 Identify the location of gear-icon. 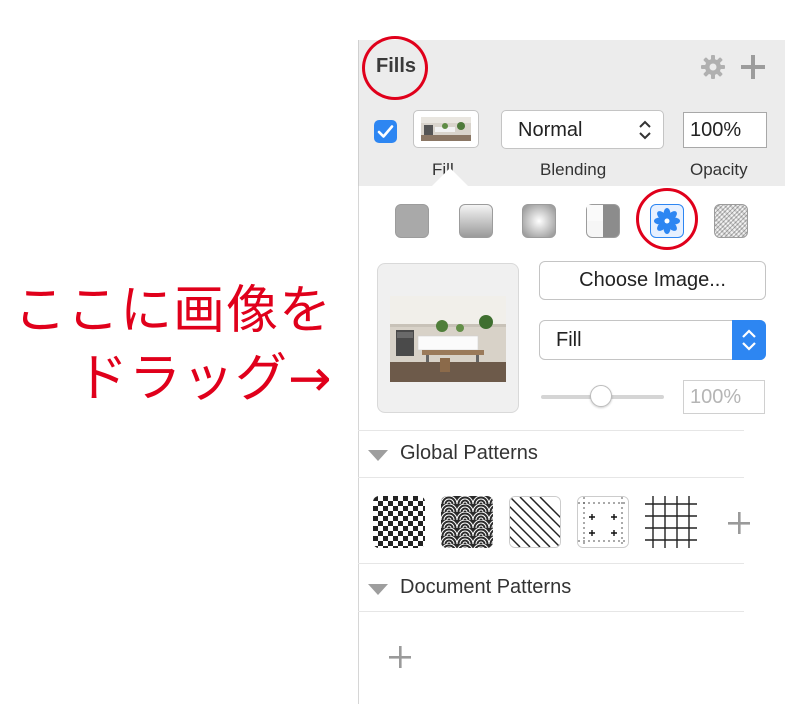
(713, 67).